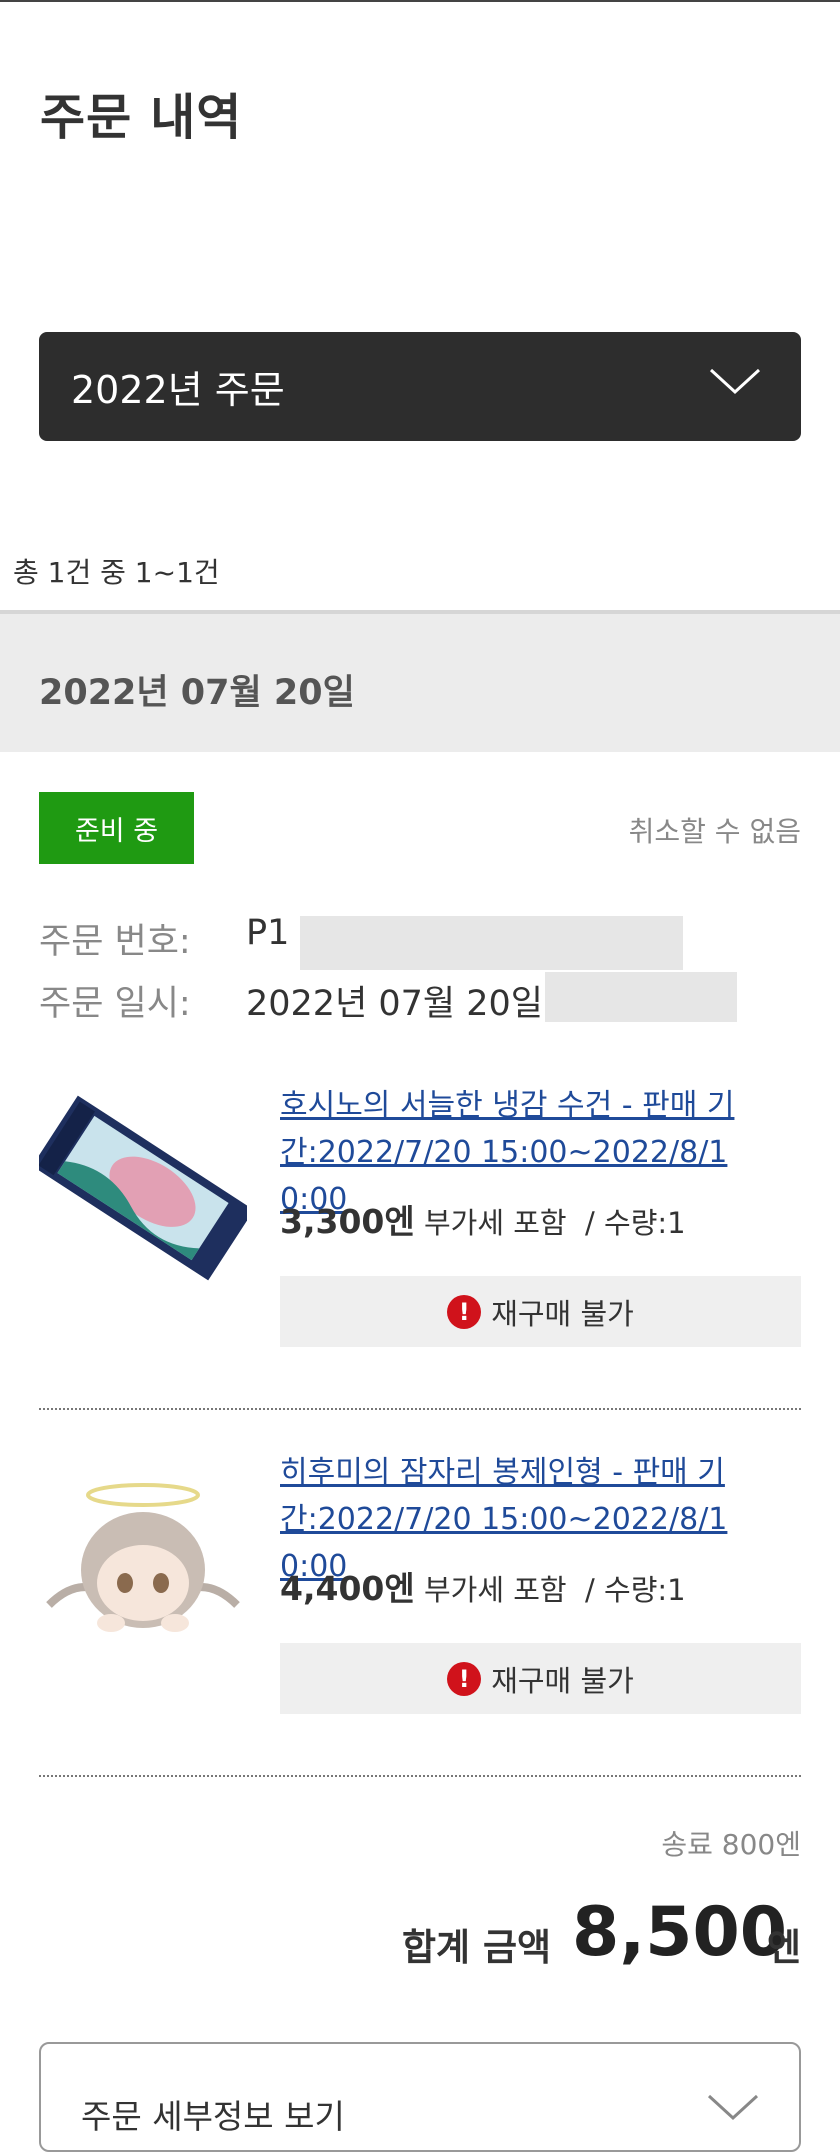 The width and height of the screenshot is (840, 2152). What do you see at coordinates (115, 942) in the screenshot?
I see `order-number-label: 주문 번호:` at bounding box center [115, 942].